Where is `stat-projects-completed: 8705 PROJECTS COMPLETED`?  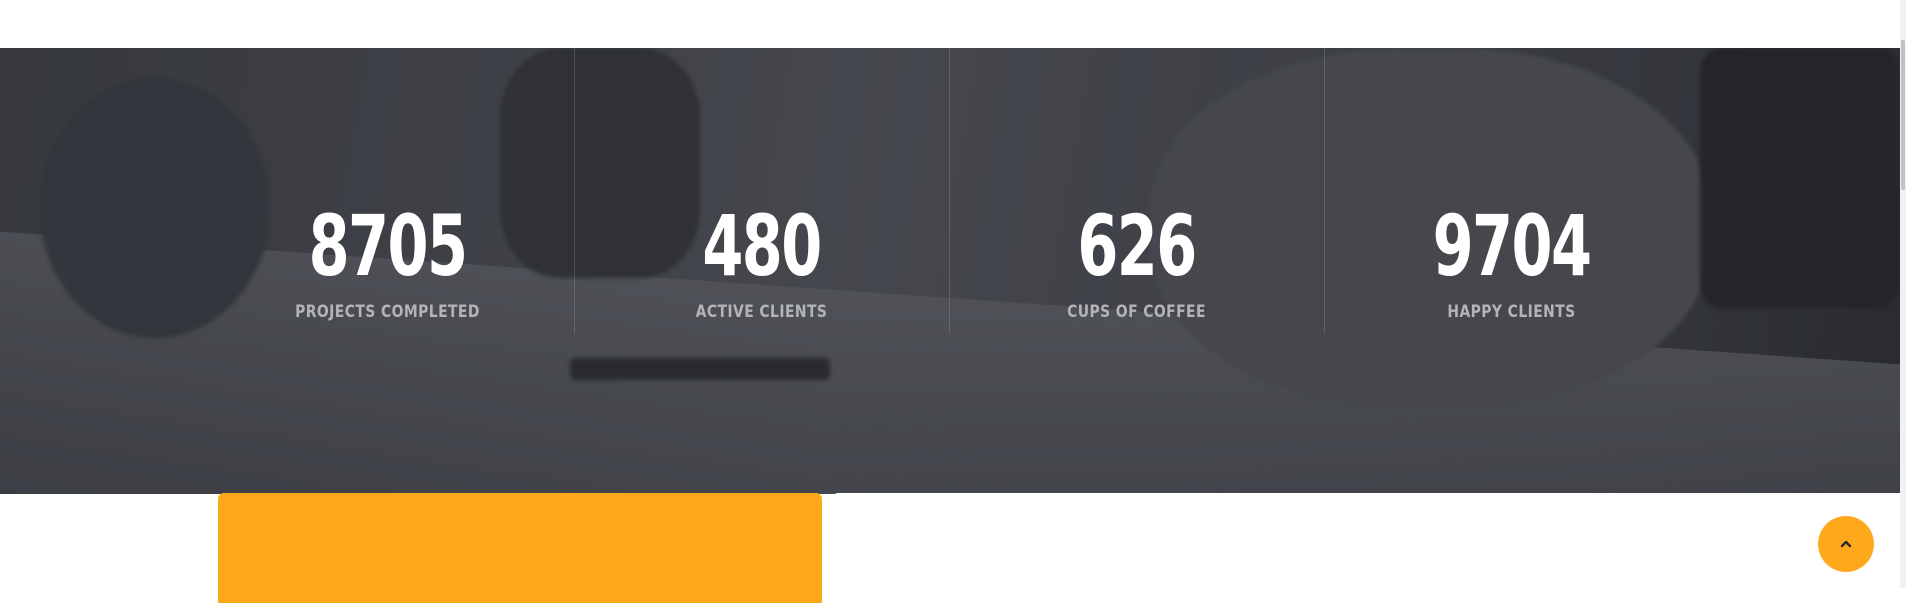 stat-projects-completed: 8705 PROJECTS COMPLETED is located at coordinates (387, 260).